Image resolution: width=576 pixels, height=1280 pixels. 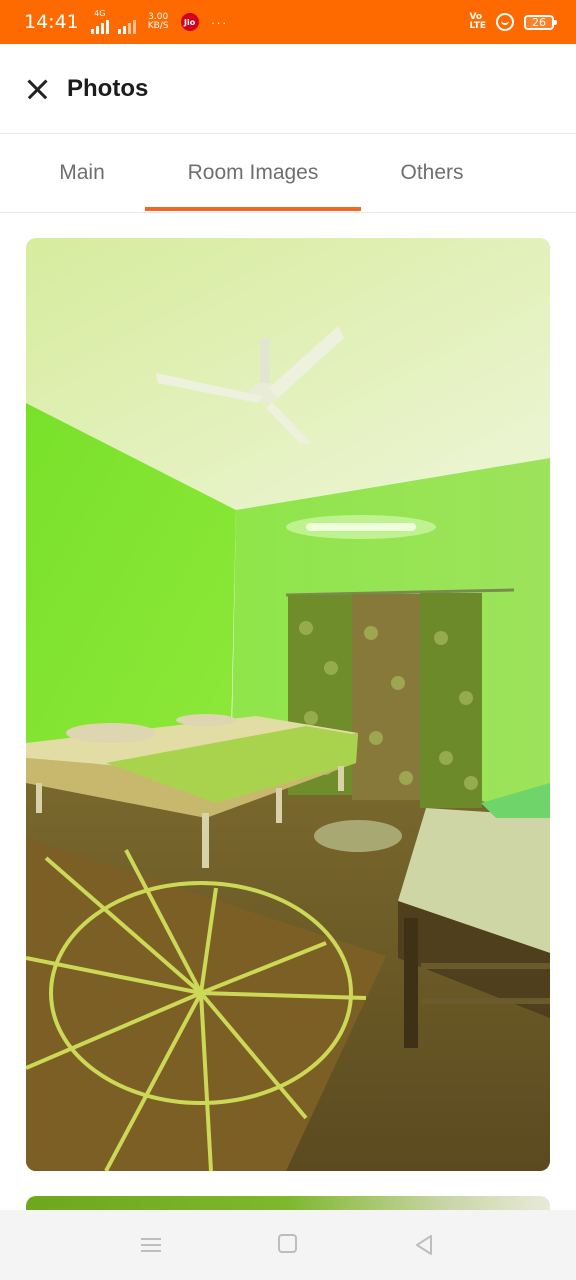 What do you see at coordinates (424, 1245) in the screenshot?
I see `back-icon` at bounding box center [424, 1245].